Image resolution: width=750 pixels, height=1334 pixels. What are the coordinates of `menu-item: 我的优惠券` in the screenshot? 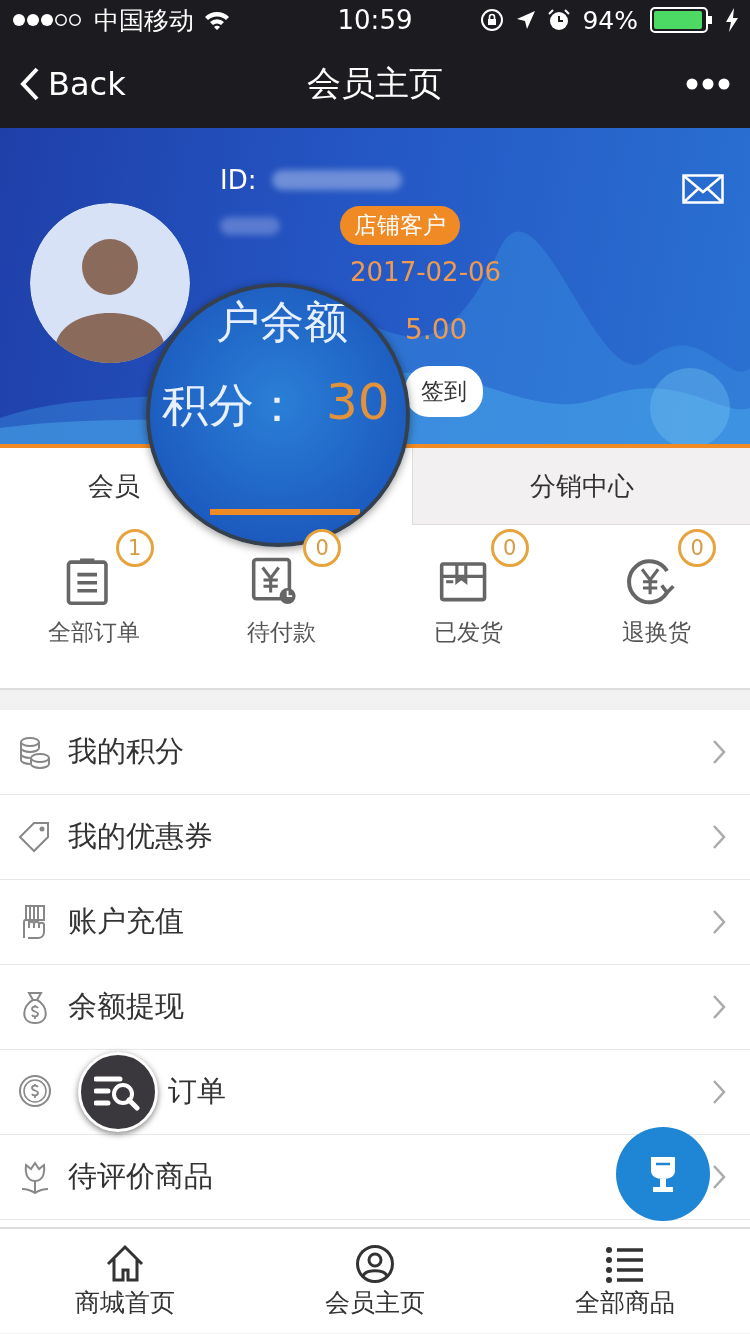 It's located at (375, 837).